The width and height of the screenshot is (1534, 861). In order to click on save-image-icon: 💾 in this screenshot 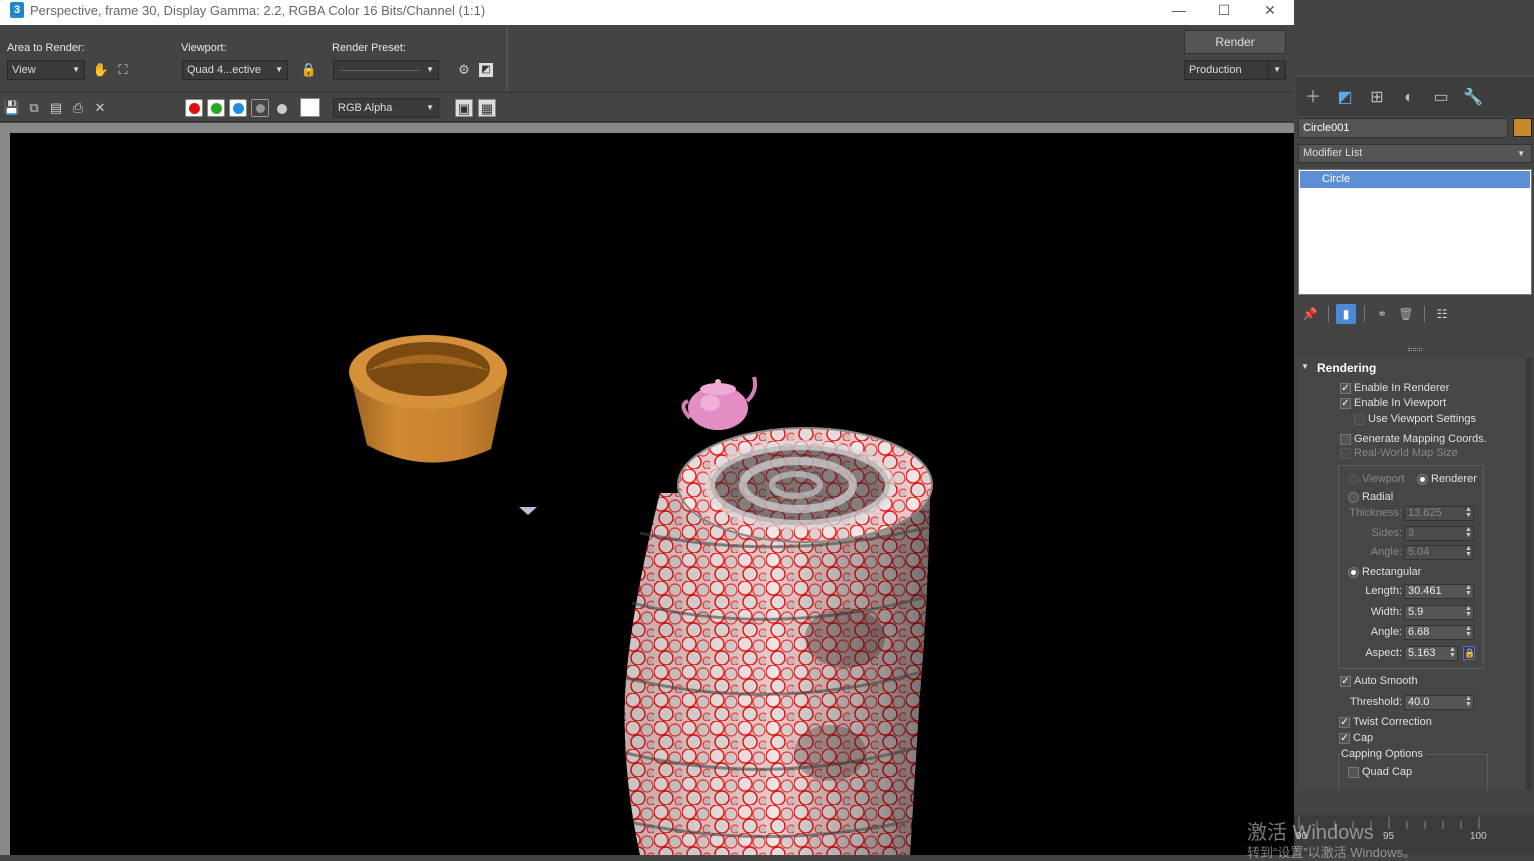, I will do `click(12, 108)`.